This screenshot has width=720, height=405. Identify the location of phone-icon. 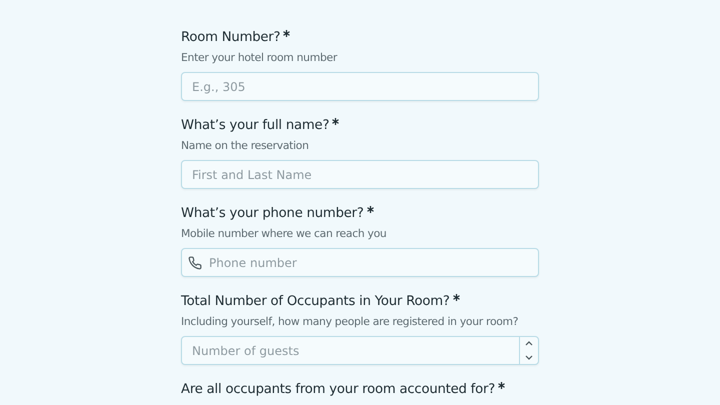
(195, 263).